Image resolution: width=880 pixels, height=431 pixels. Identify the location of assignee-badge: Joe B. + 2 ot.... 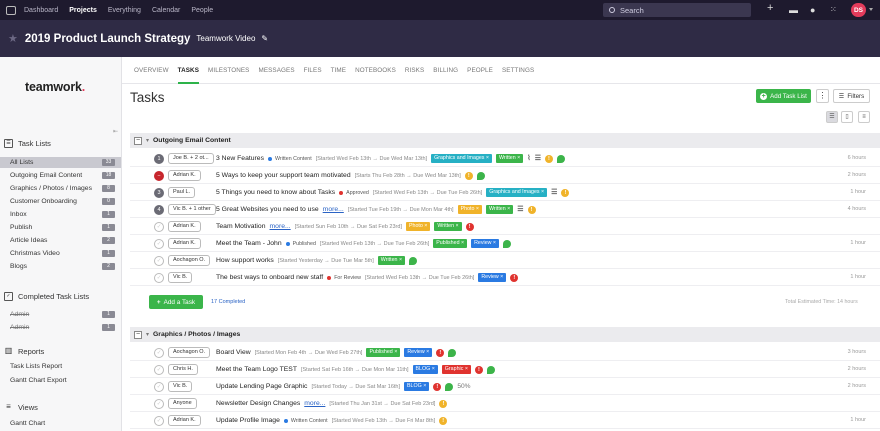
(191, 158).